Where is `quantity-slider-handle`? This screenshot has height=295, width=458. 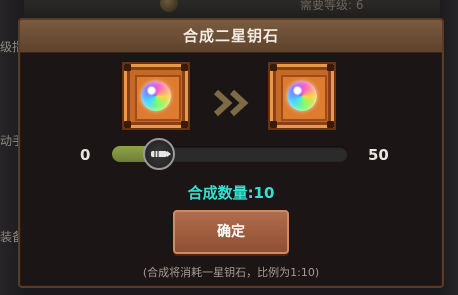 quantity-slider-handle is located at coordinates (159, 154).